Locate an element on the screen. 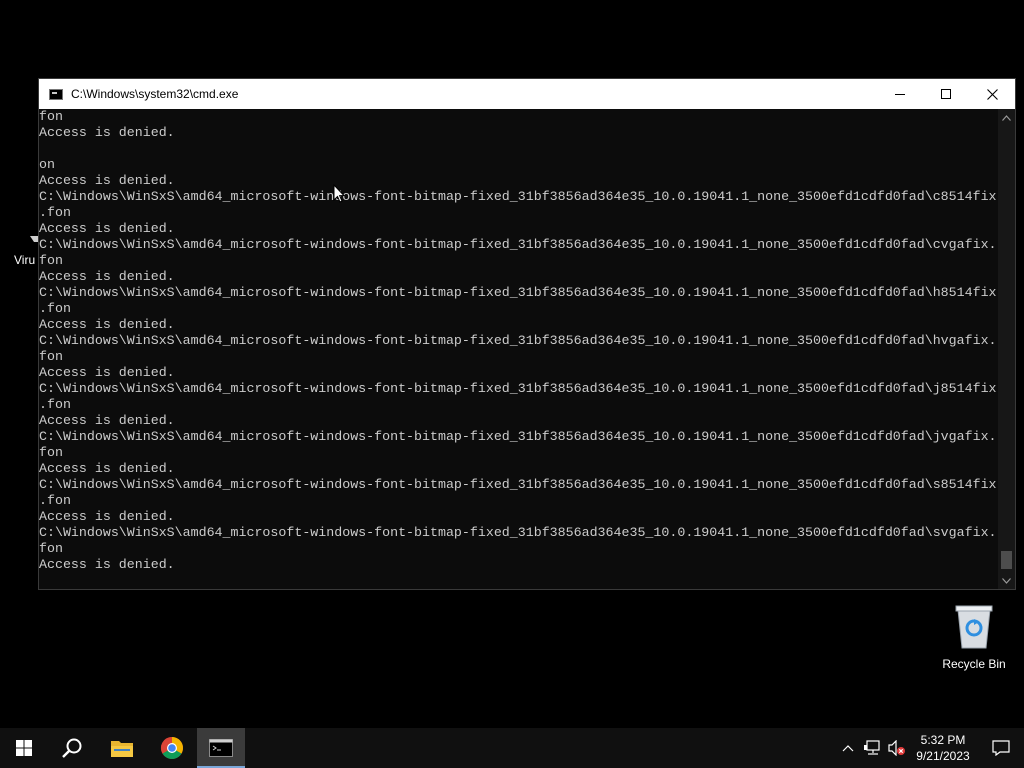 The height and width of the screenshot is (768, 1024). window-title: C:\Windows\system32\cmd.exe is located at coordinates (155, 94).